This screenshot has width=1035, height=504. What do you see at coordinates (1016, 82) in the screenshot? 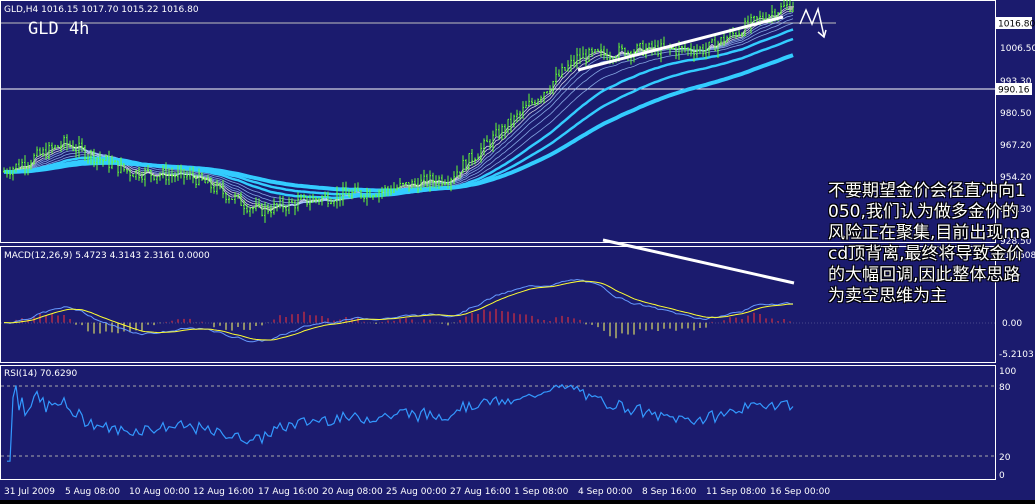
I see `price-tick-label: 993.30` at bounding box center [1016, 82].